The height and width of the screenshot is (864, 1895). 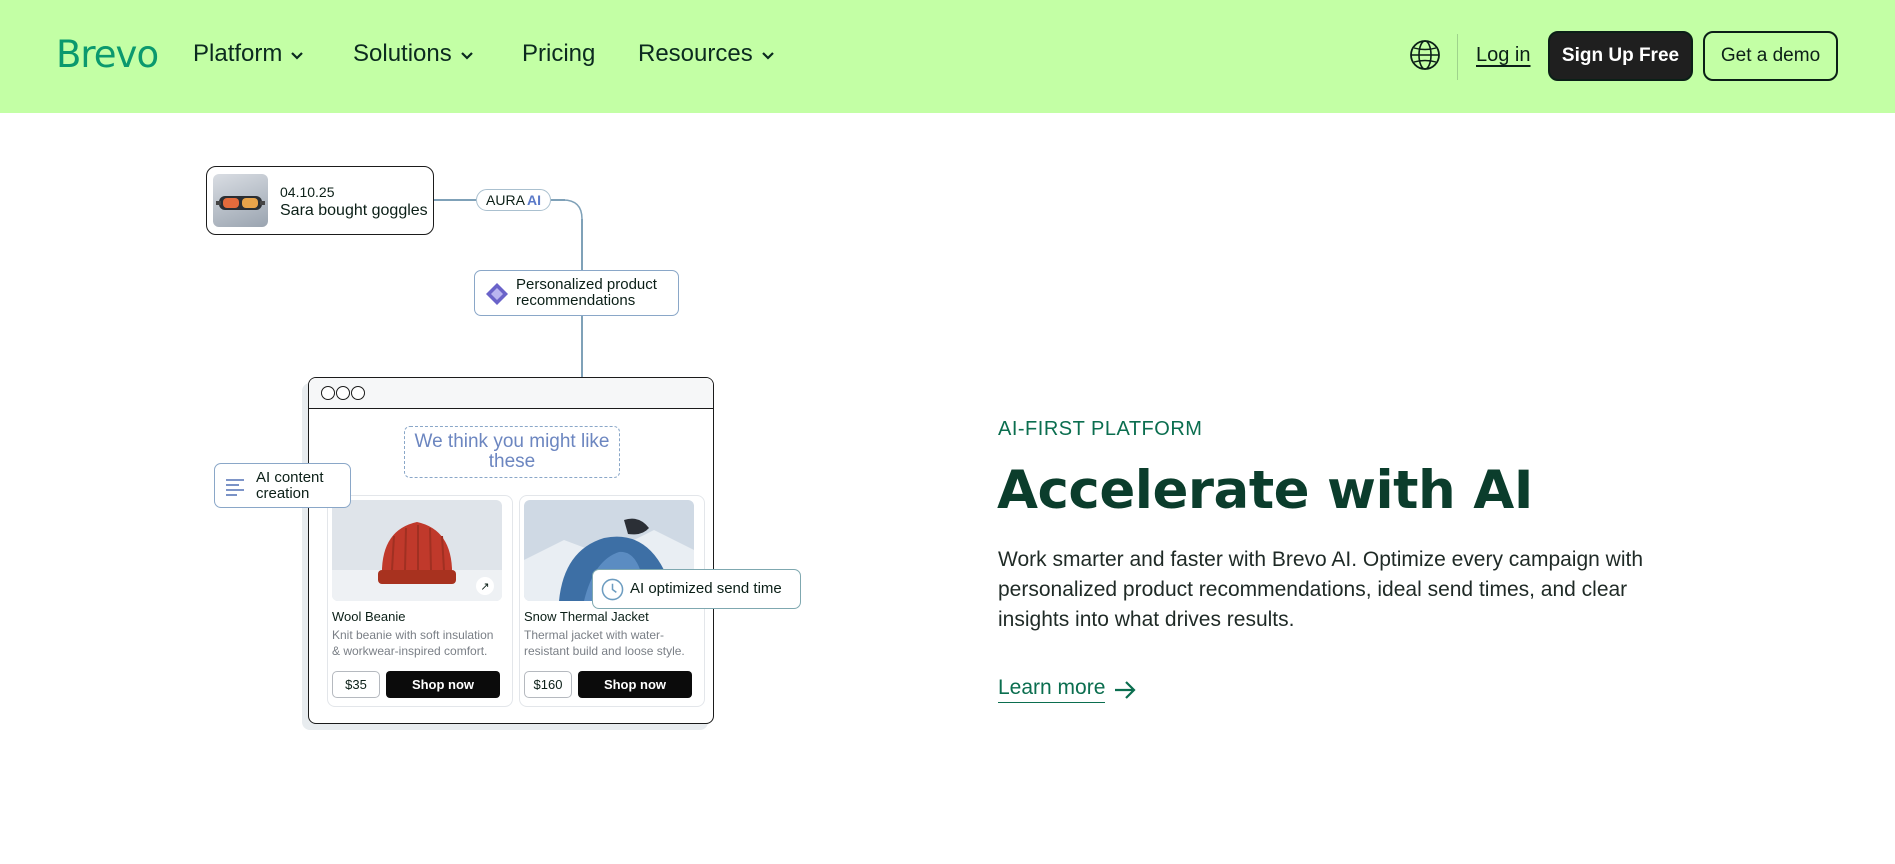 What do you see at coordinates (369, 616) in the screenshot?
I see `product-name: Wool Beanie` at bounding box center [369, 616].